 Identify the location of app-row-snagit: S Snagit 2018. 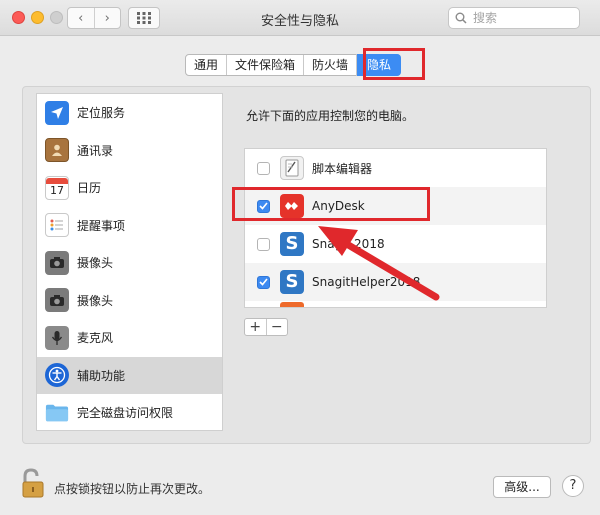
(395, 244).